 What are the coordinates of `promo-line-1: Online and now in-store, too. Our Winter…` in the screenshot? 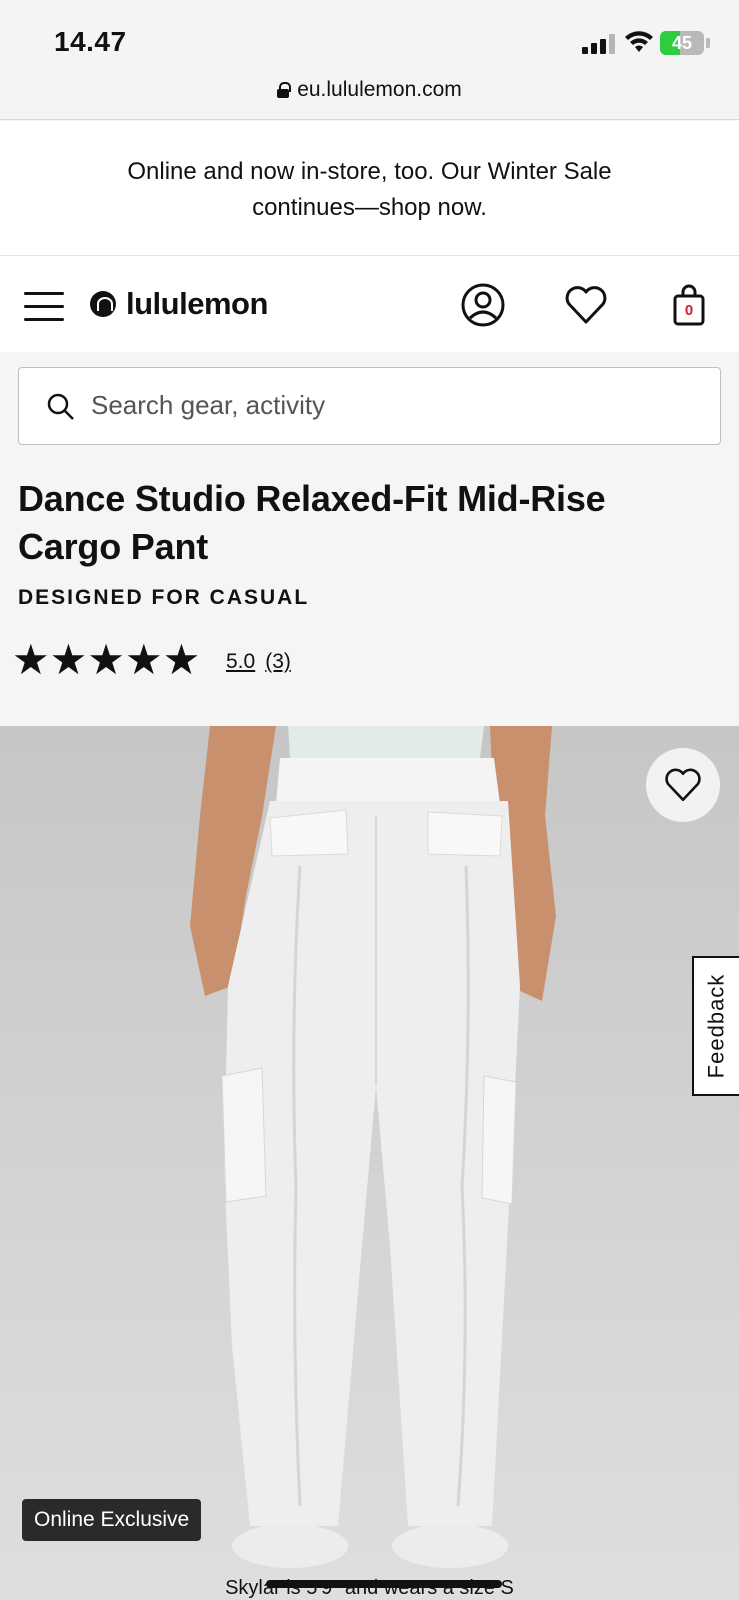 It's located at (369, 171).